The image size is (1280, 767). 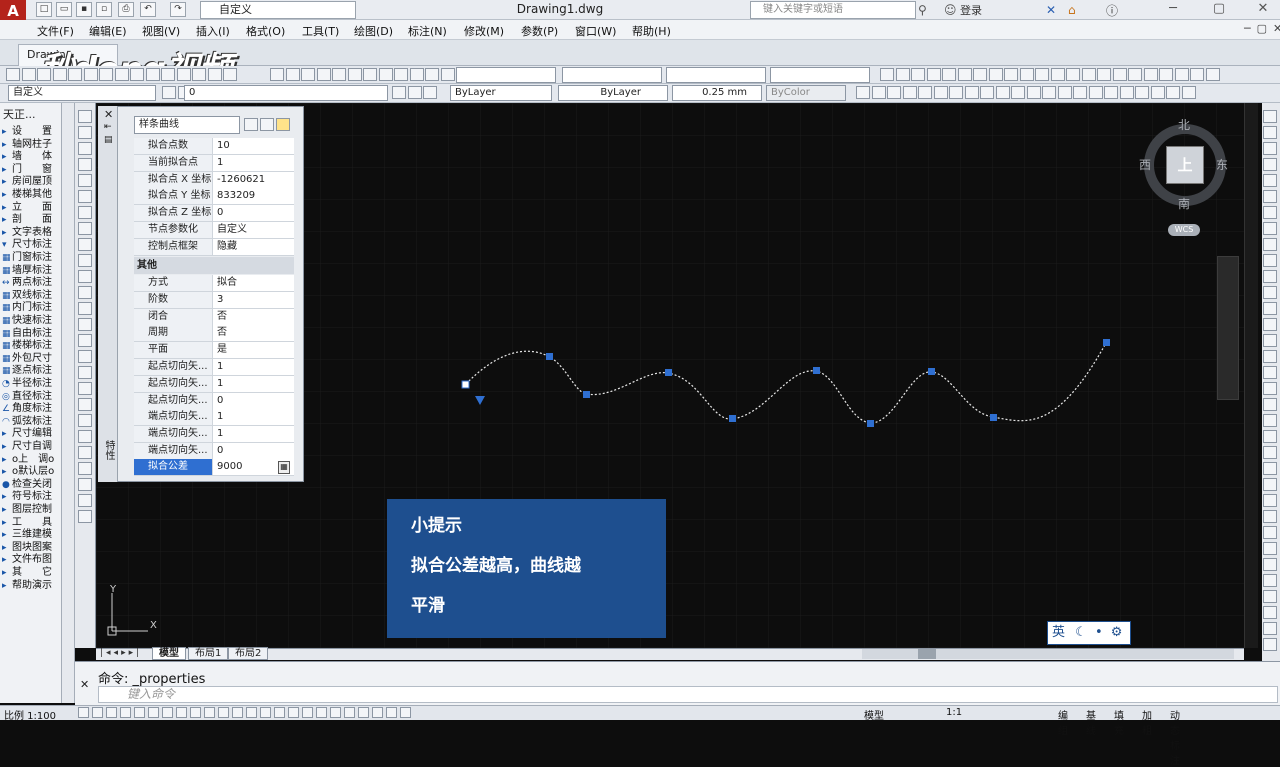 What do you see at coordinates (27, 283) in the screenshot?
I see `palette-item: ↔ 两点标注` at bounding box center [27, 283].